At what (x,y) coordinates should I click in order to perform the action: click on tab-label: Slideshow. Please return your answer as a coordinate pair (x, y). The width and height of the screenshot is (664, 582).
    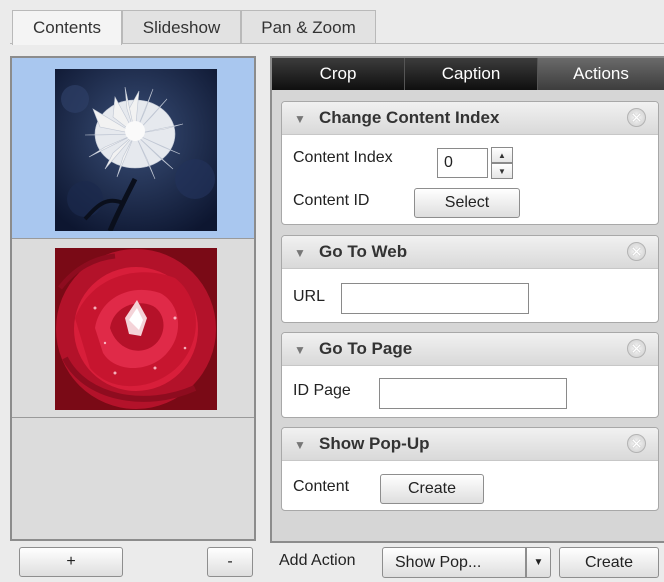
    Looking at the image, I should click on (181, 27).